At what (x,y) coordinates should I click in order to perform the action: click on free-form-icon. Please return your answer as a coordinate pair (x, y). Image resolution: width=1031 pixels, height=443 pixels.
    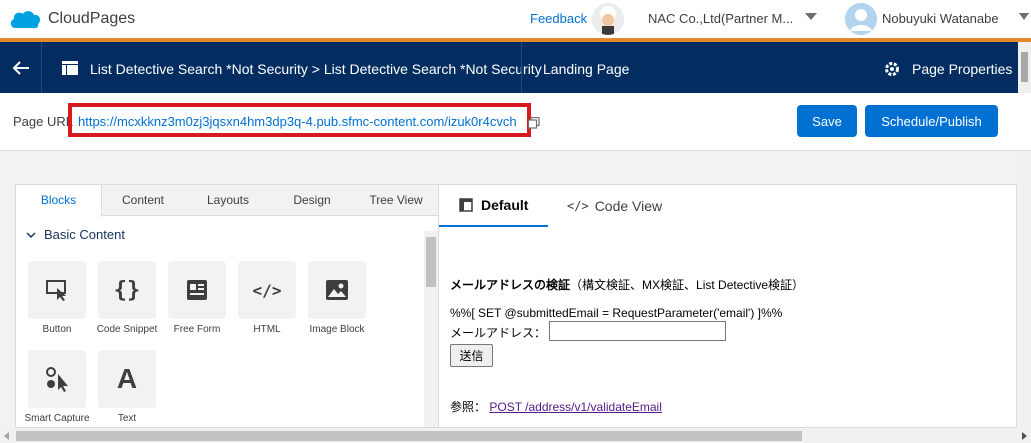
    Looking at the image, I should click on (197, 290).